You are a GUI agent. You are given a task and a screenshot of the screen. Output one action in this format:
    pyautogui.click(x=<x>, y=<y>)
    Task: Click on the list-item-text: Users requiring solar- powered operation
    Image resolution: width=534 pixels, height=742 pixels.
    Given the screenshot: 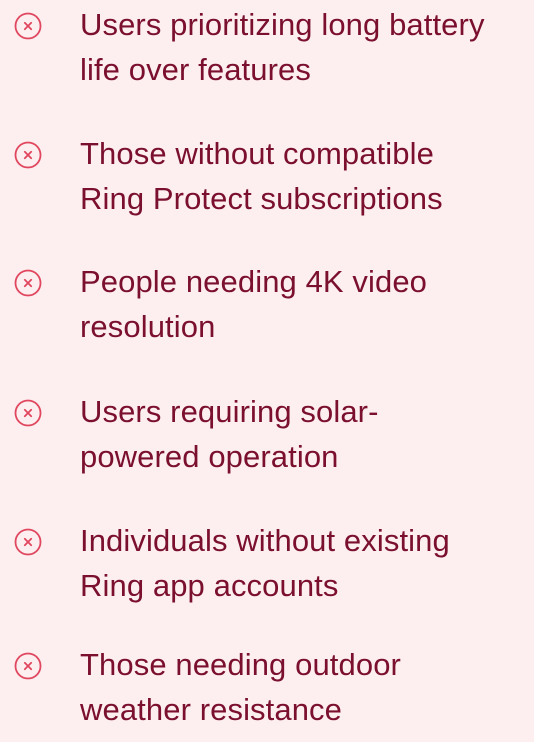 What is the action you would take?
    pyautogui.click(x=305, y=434)
    